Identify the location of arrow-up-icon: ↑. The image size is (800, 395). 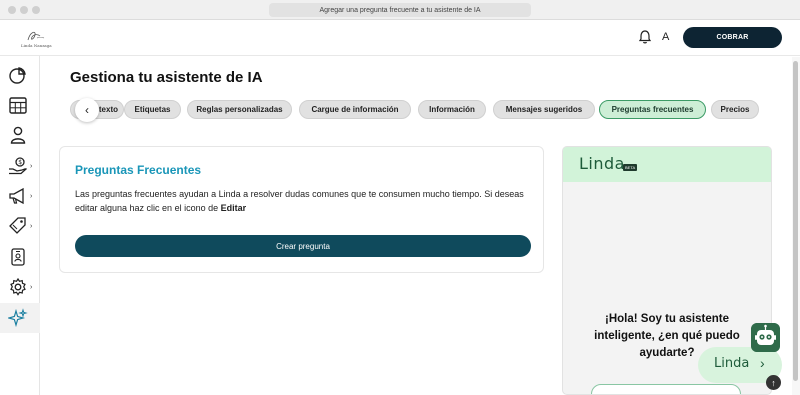
(773, 382).